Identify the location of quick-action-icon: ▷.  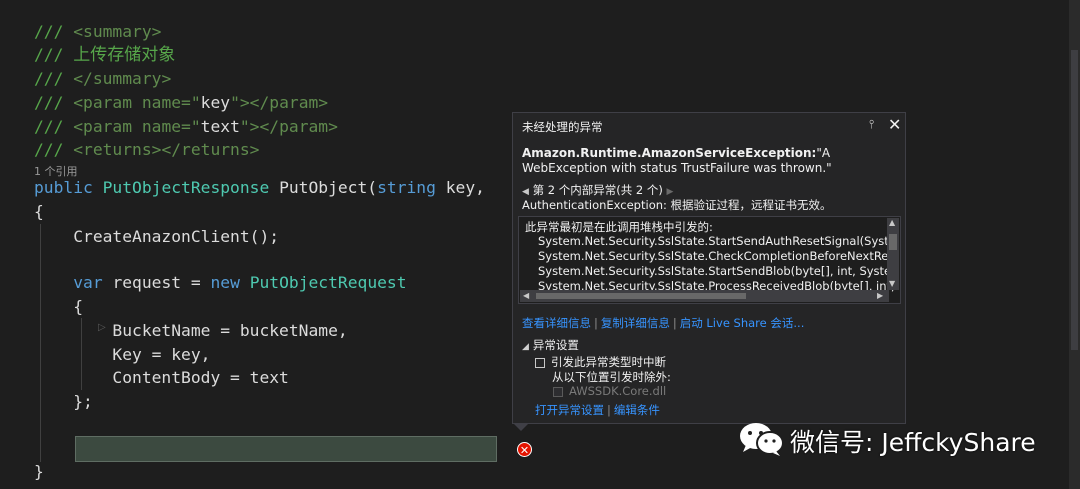
(102, 327).